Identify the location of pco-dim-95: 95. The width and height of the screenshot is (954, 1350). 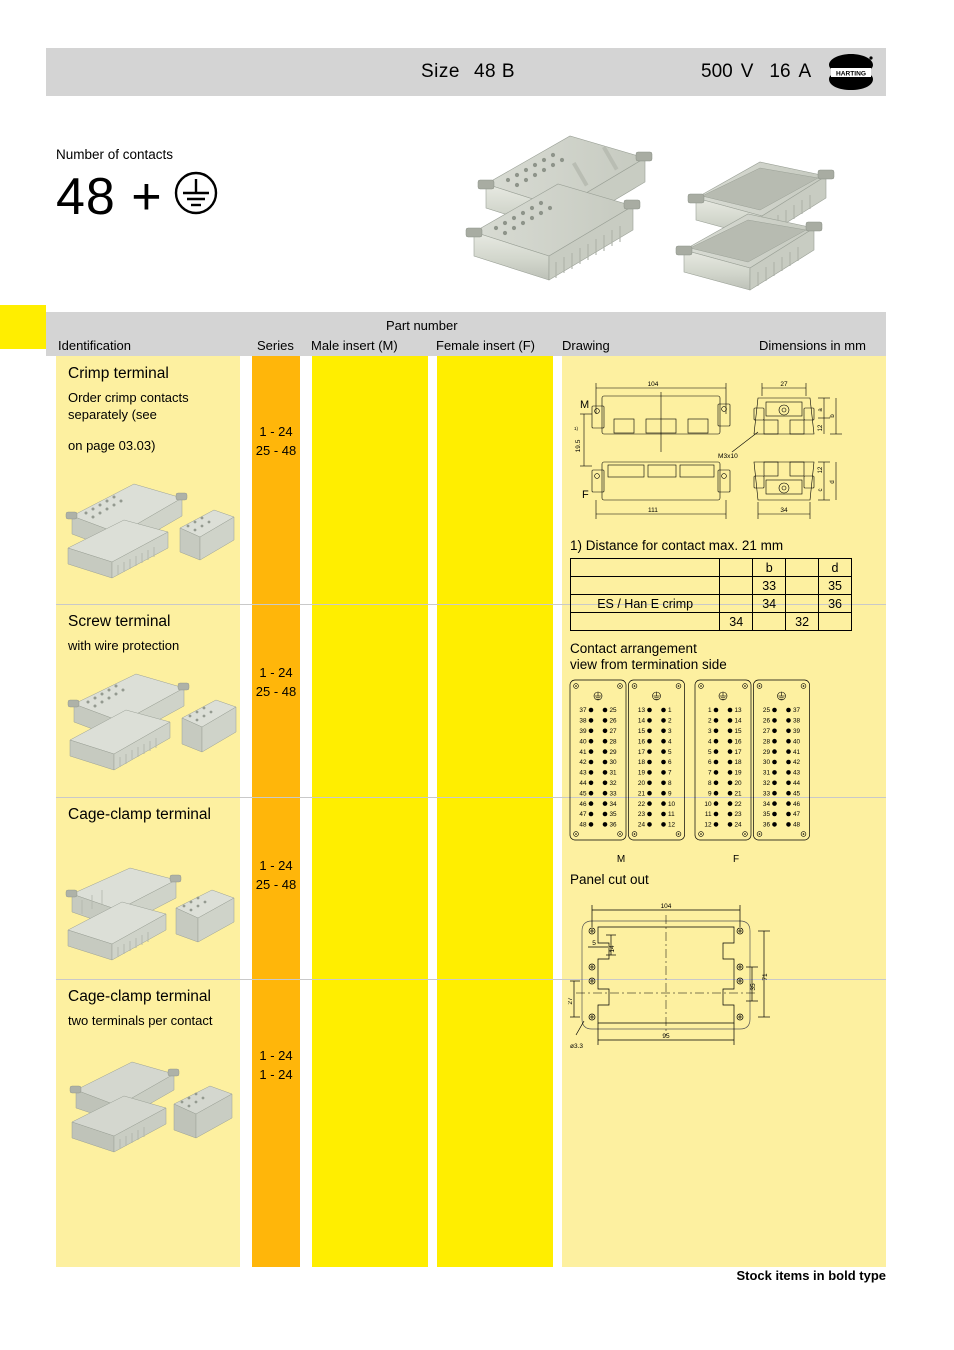
(666, 1036).